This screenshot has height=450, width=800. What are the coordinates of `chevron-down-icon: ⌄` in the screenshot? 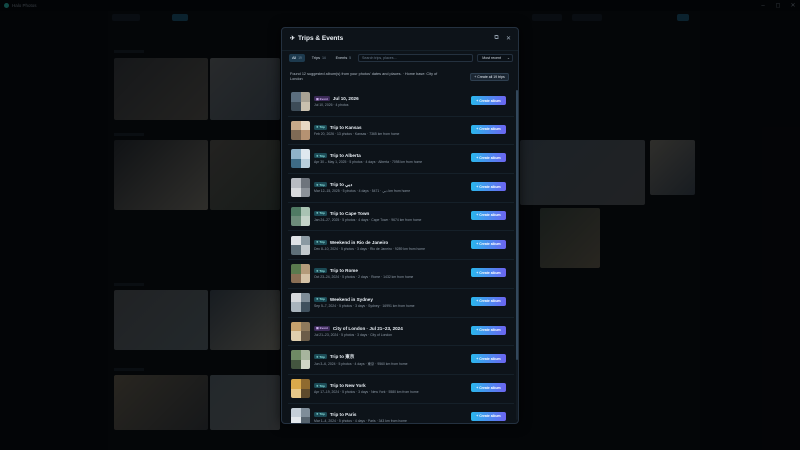 It's located at (508, 57).